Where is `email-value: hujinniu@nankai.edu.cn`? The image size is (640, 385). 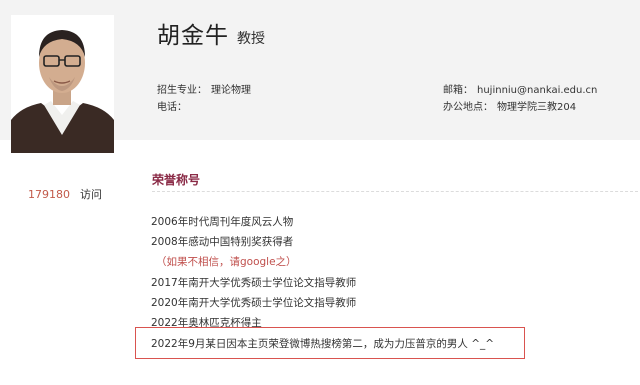
email-value: hujinniu@nankai.edu.cn is located at coordinates (537, 90).